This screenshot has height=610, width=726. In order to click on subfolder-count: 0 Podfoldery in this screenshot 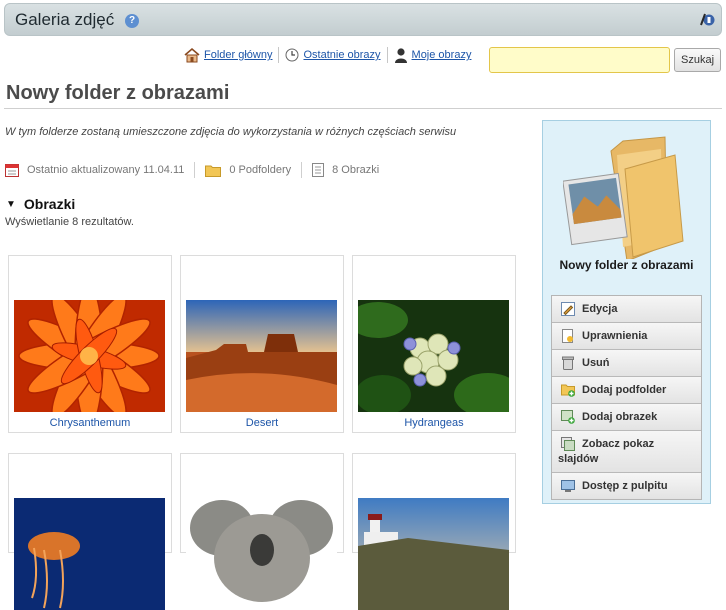, I will do `click(260, 170)`.